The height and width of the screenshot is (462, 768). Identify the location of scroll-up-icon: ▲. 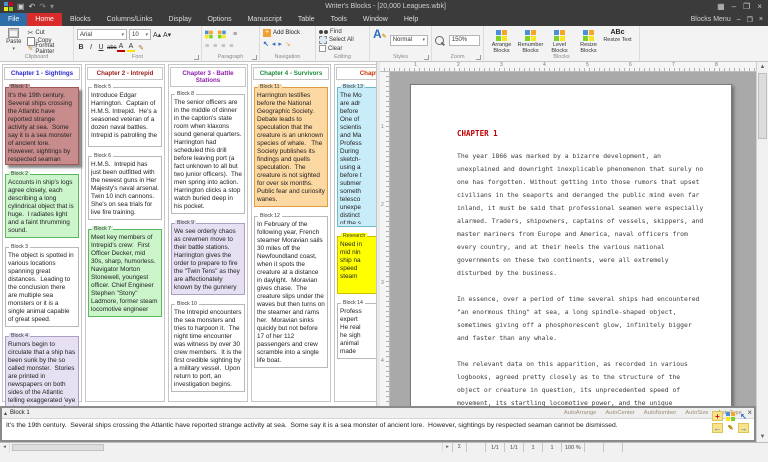
(762, 67).